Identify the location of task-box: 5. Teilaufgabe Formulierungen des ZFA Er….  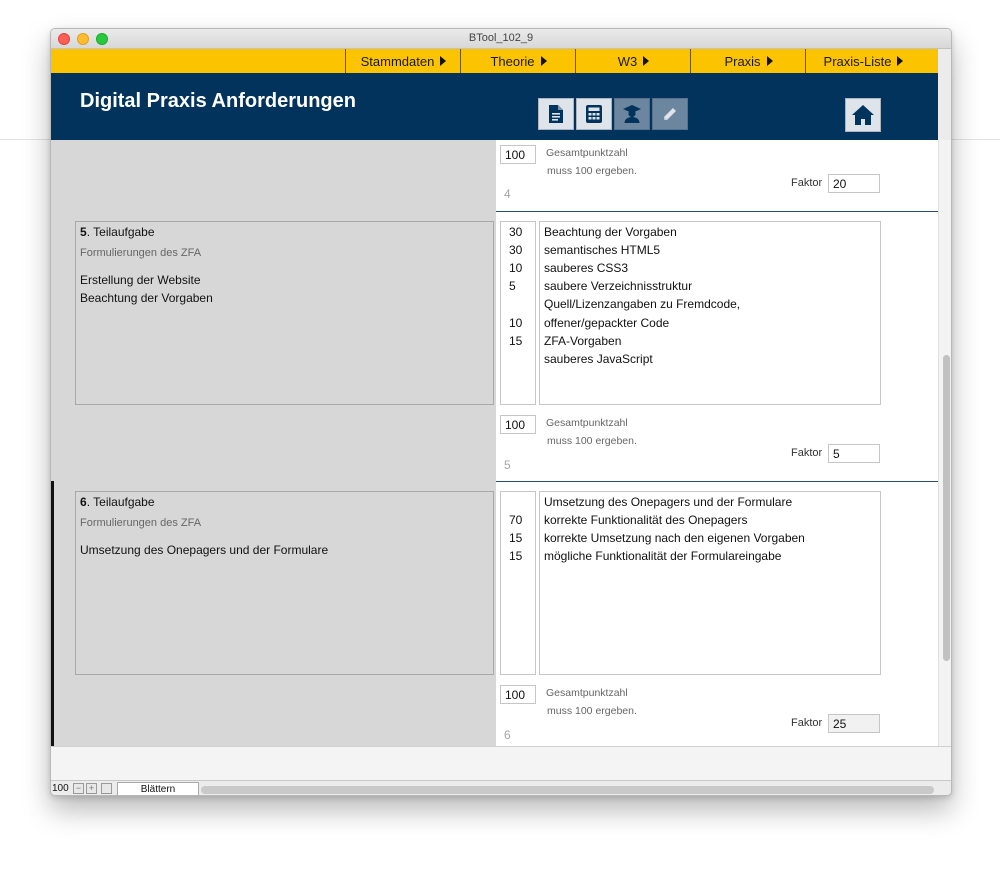
(284, 313).